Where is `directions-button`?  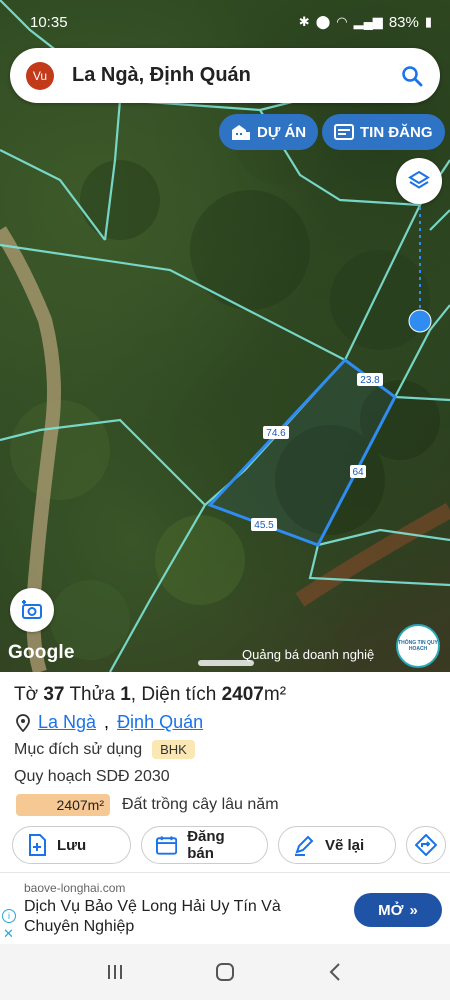 directions-button is located at coordinates (426, 845).